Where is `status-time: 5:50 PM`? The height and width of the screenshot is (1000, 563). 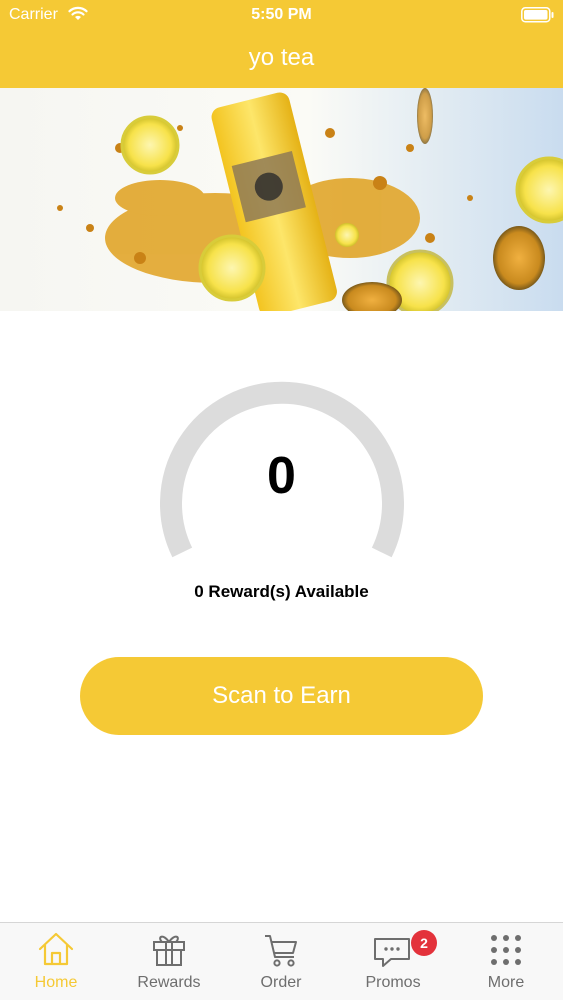 status-time: 5:50 PM is located at coordinates (281, 14).